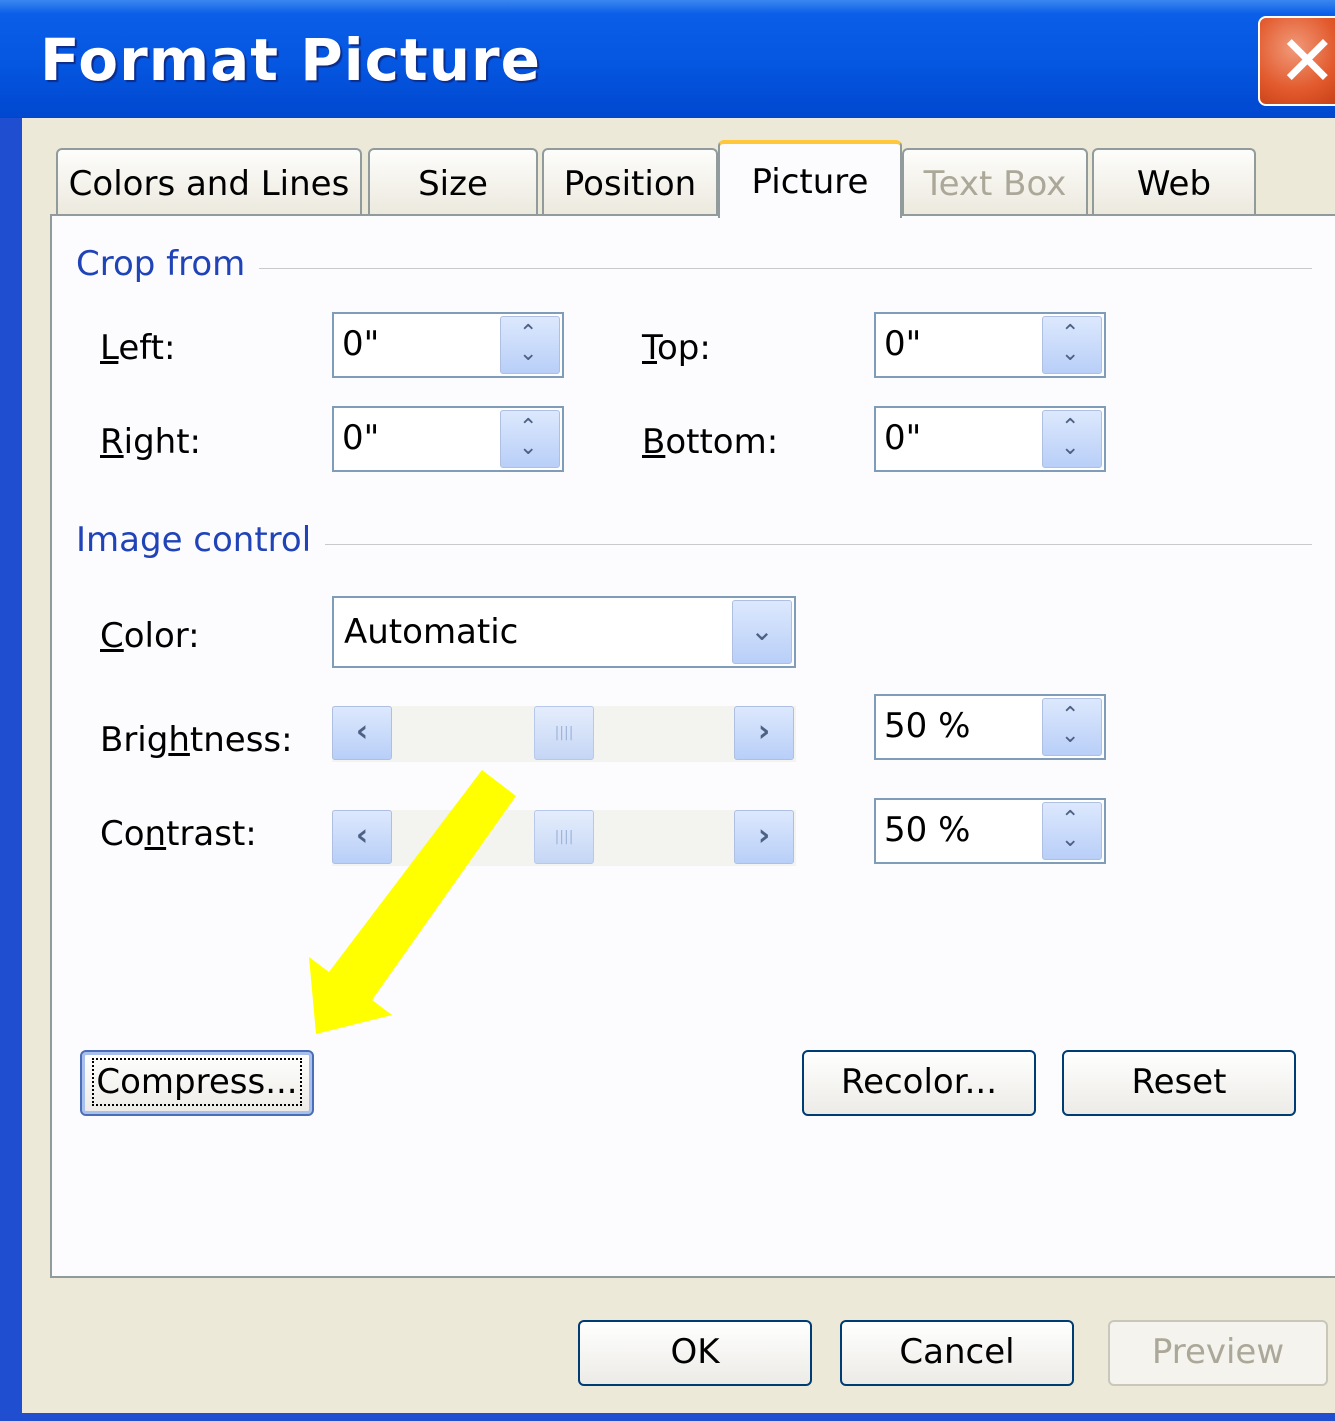  What do you see at coordinates (209, 181) in the screenshot?
I see `tab-colors-and-lines: Colors and Lines` at bounding box center [209, 181].